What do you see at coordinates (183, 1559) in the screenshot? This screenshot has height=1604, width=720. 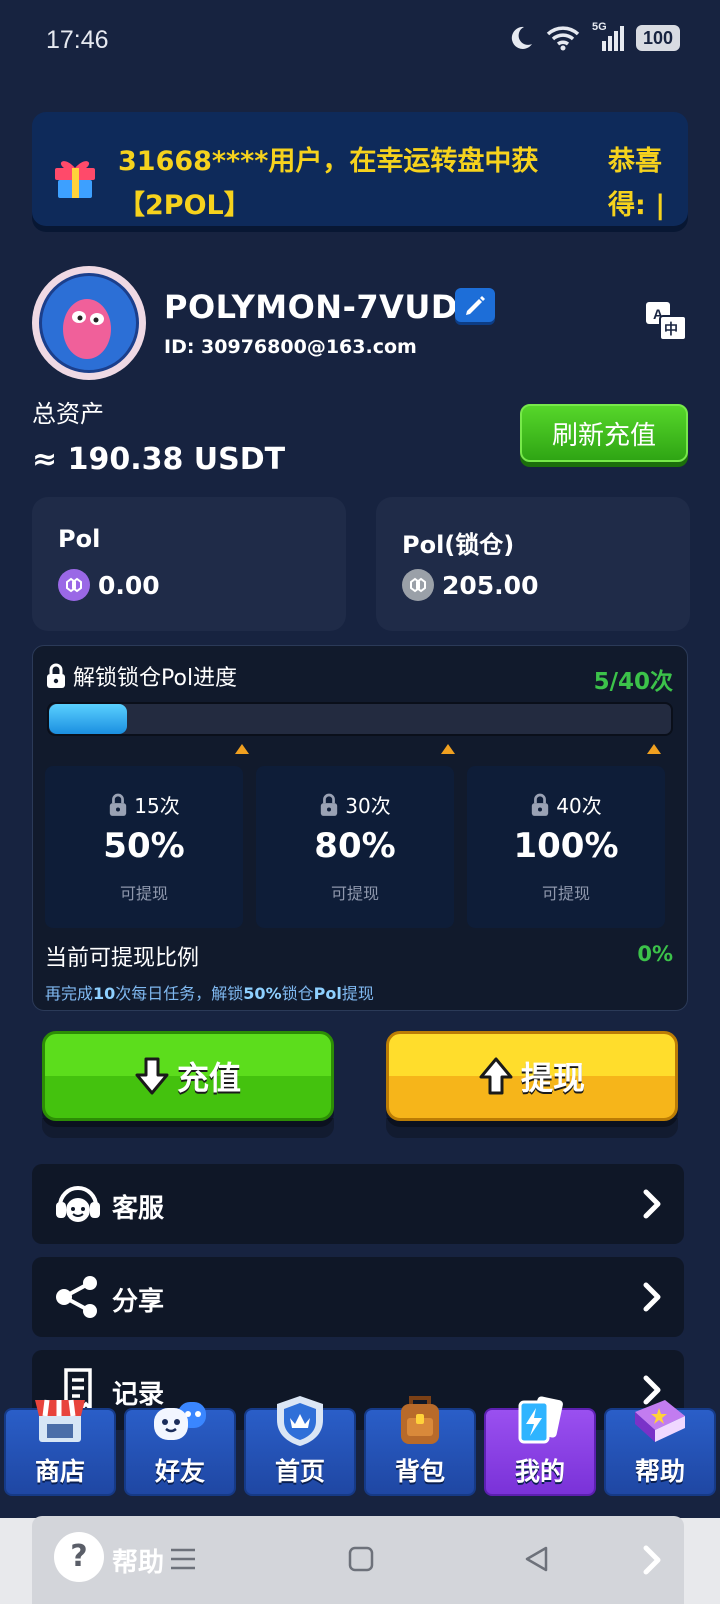 I see `recent-apps-icon` at bounding box center [183, 1559].